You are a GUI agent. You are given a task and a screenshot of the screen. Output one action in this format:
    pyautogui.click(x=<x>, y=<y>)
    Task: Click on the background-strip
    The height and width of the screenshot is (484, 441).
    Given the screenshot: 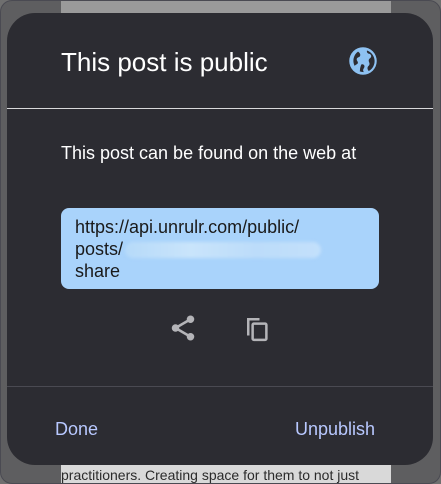 What is the action you would take?
    pyautogui.click(x=226, y=7)
    